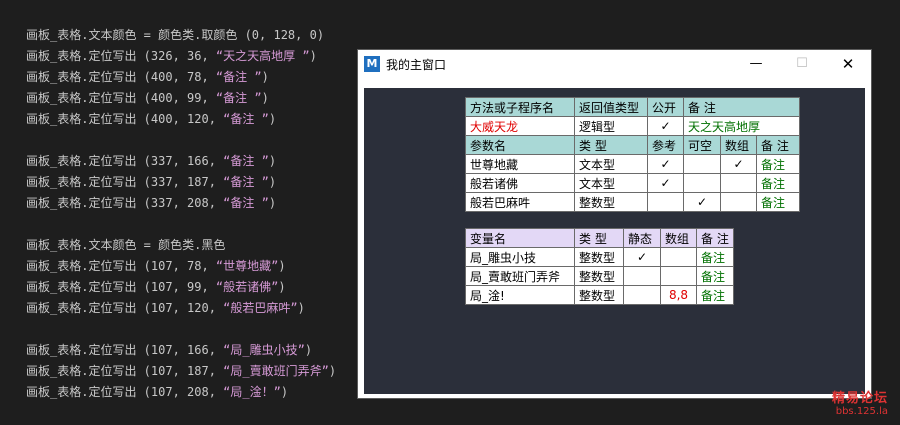  Describe the element at coordinates (665, 145) in the screenshot. I see `header-cell: 参考` at that location.